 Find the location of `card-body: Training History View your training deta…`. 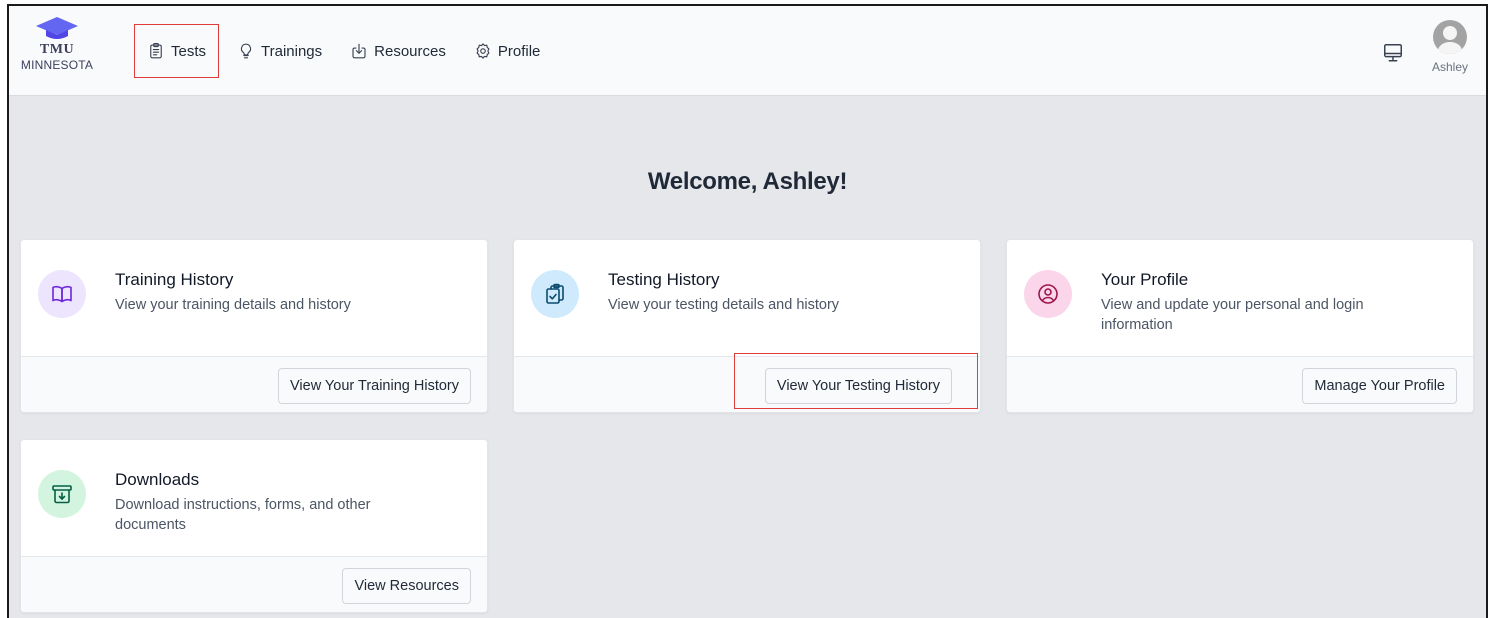

card-body: Training History View your training deta… is located at coordinates (254, 298).